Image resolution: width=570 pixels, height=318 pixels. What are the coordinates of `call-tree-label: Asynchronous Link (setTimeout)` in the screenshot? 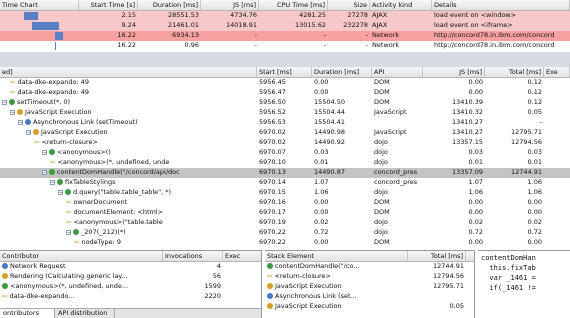 It's located at (85, 122).